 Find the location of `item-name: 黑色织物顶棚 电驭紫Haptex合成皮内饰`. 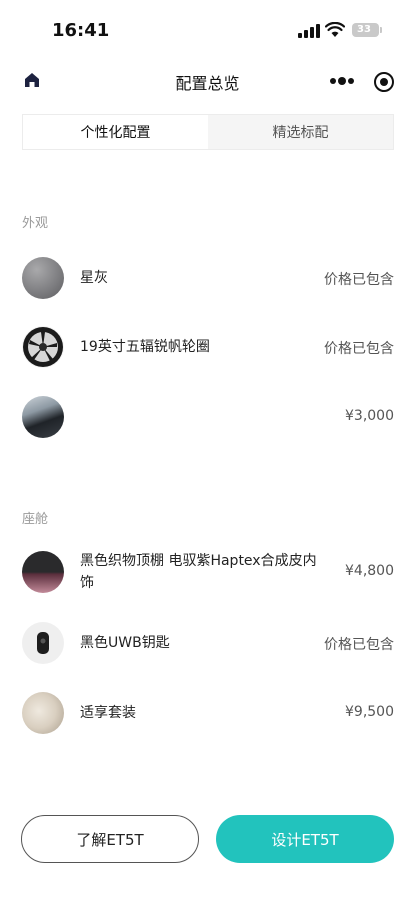

item-name: 黑色织物顶棚 电驭紫Haptex合成皮内饰 is located at coordinates (198, 572).